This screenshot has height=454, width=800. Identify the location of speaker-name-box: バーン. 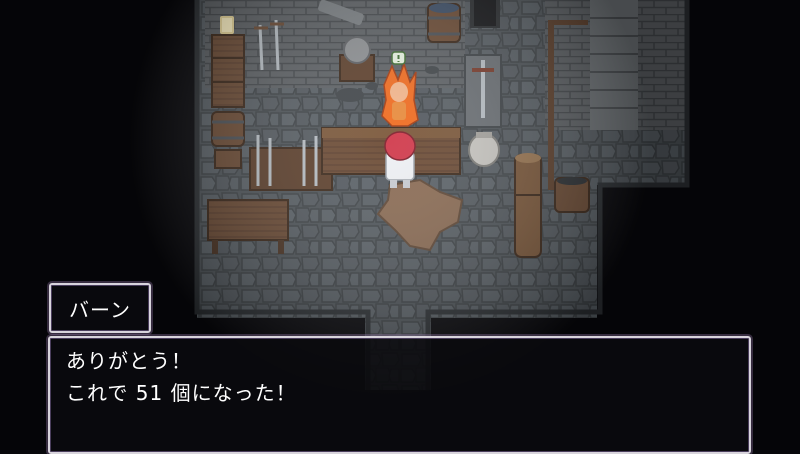
(100, 308).